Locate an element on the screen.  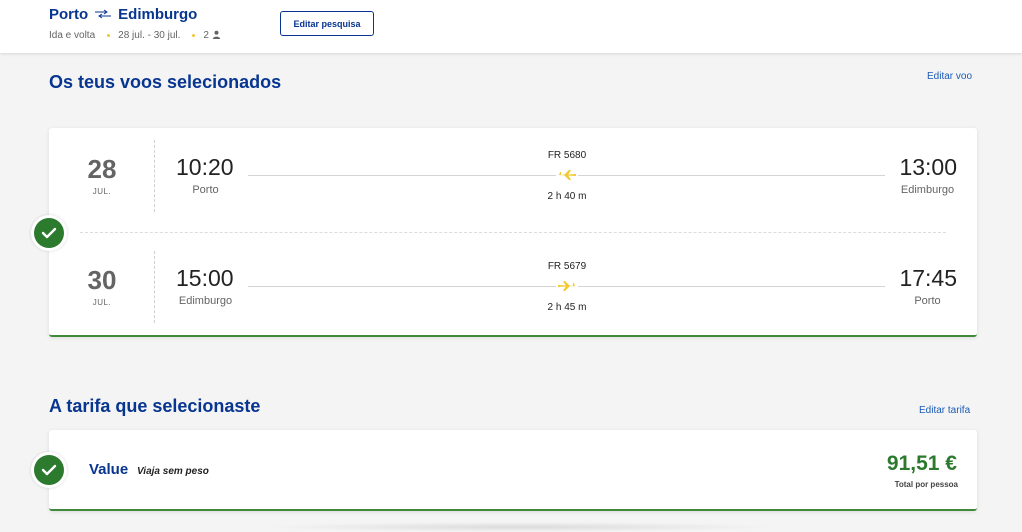
flight-duration: 2 h 40 m is located at coordinates (567, 196).